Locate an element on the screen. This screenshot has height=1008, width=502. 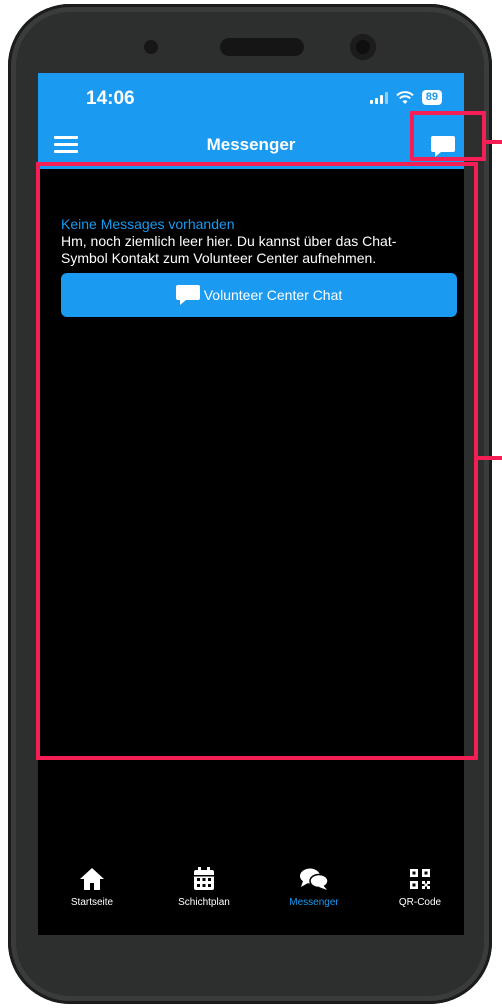
page-title: Messenger is located at coordinates (251, 144).